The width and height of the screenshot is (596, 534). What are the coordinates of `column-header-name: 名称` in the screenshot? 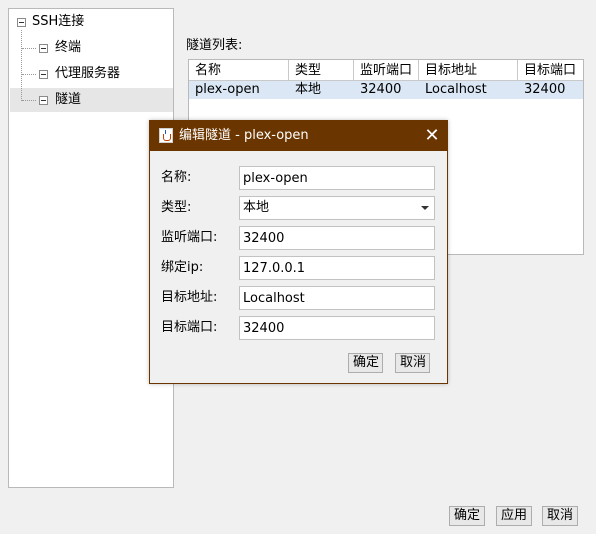 It's located at (239, 70).